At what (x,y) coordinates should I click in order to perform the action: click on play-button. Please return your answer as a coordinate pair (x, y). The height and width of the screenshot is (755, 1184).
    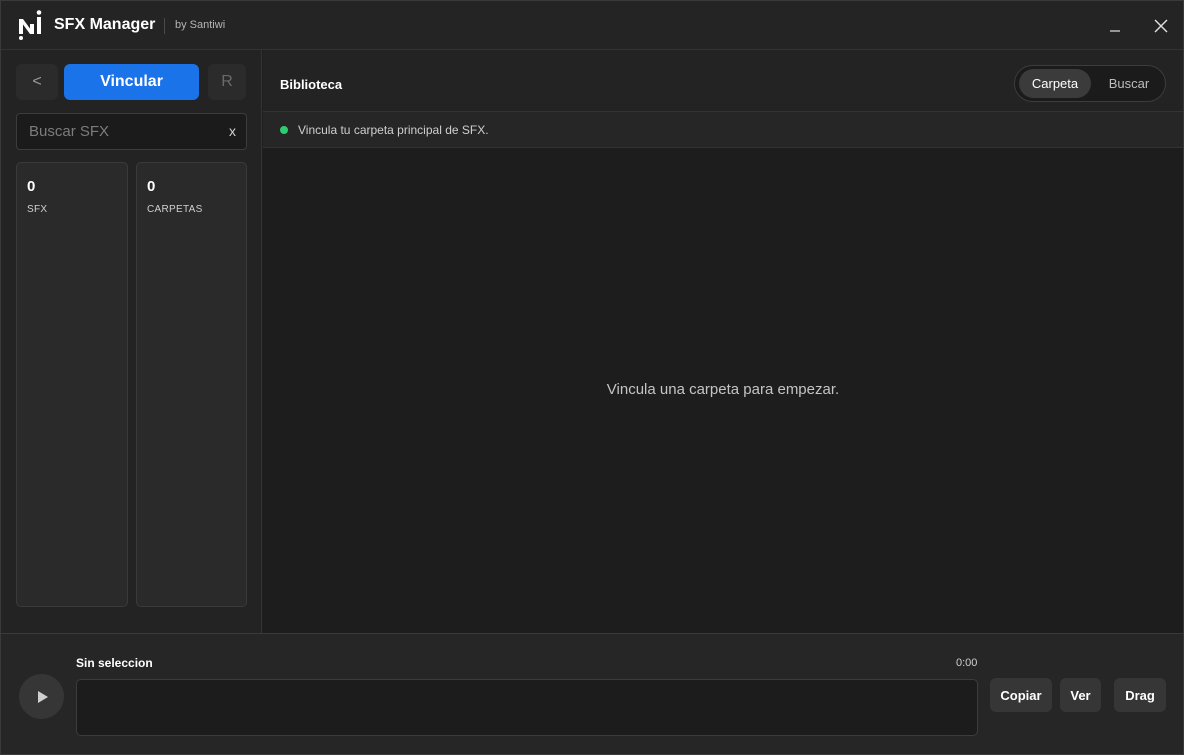
    Looking at the image, I should click on (41, 696).